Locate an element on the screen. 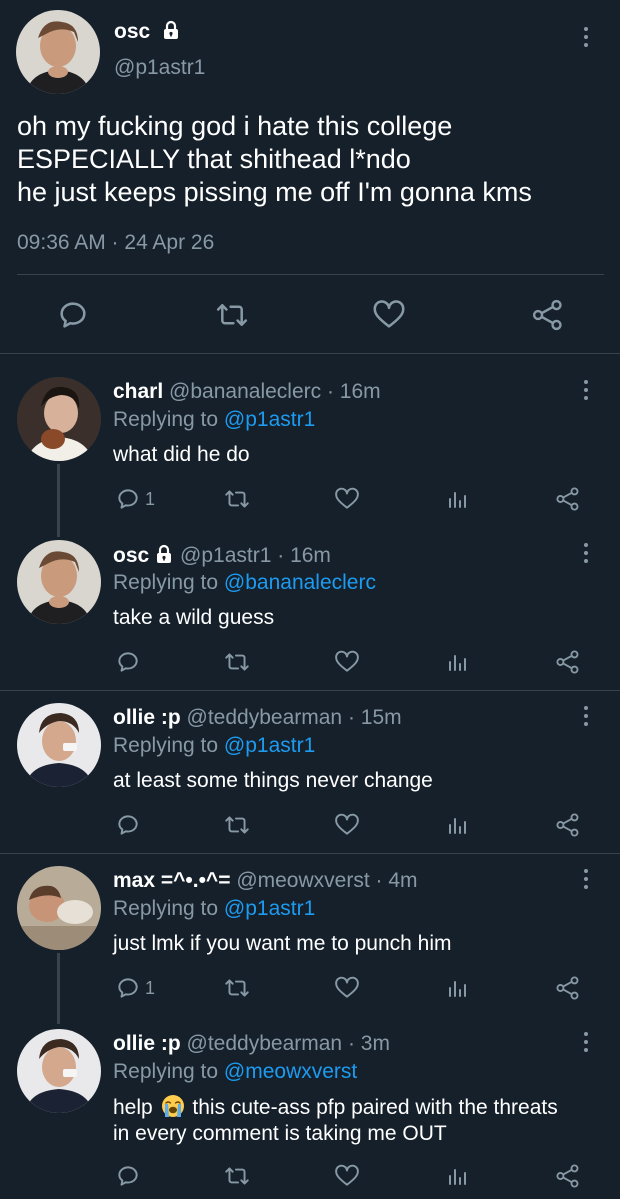 The image size is (620, 1199). reply-text: take a wild guess is located at coordinates (194, 617).